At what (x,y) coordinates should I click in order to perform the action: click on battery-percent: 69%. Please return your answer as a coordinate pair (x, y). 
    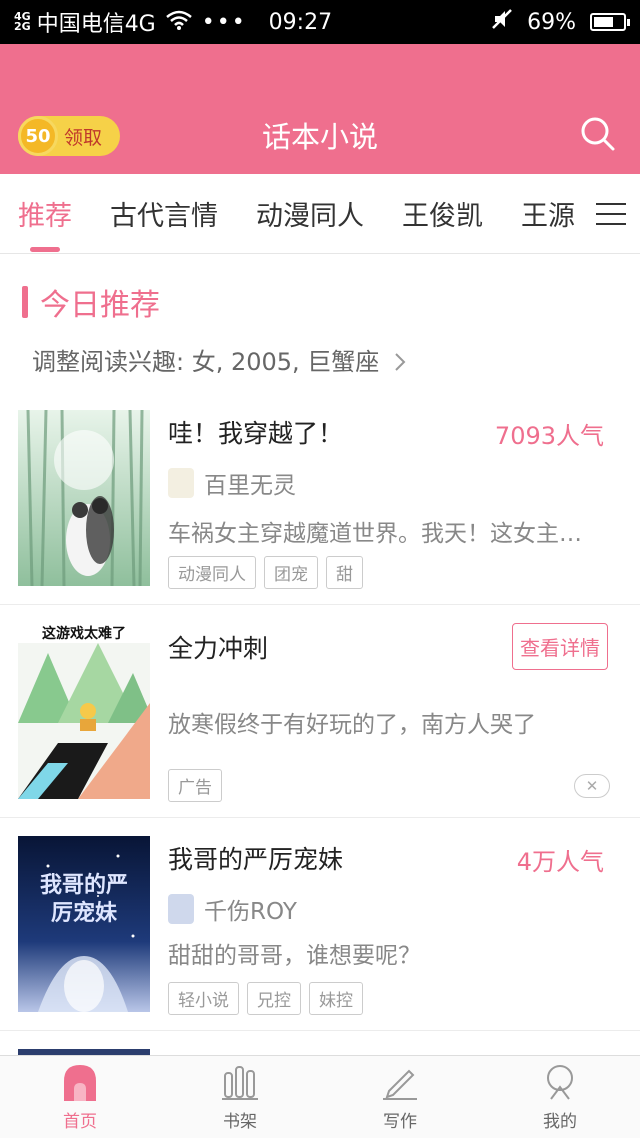
    Looking at the image, I should click on (551, 22).